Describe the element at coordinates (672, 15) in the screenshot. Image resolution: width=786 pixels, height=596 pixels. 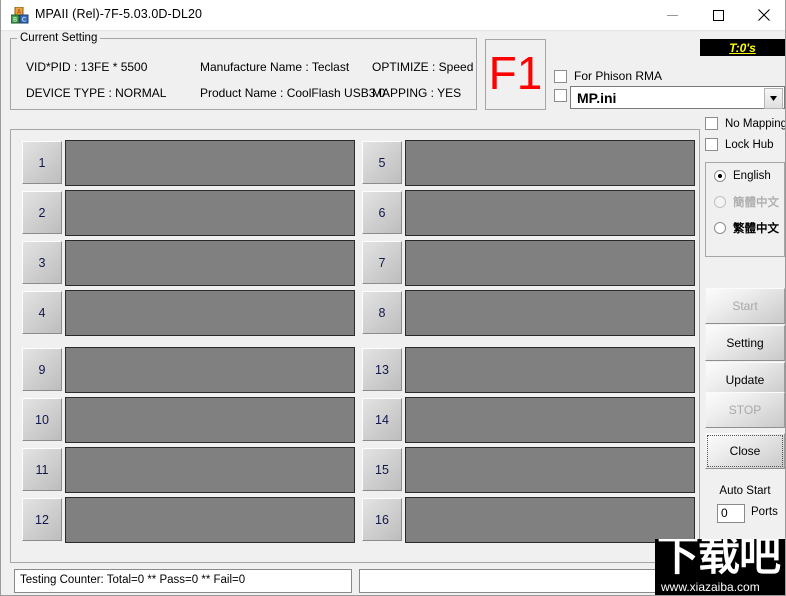
I see `minimize-icon` at that location.